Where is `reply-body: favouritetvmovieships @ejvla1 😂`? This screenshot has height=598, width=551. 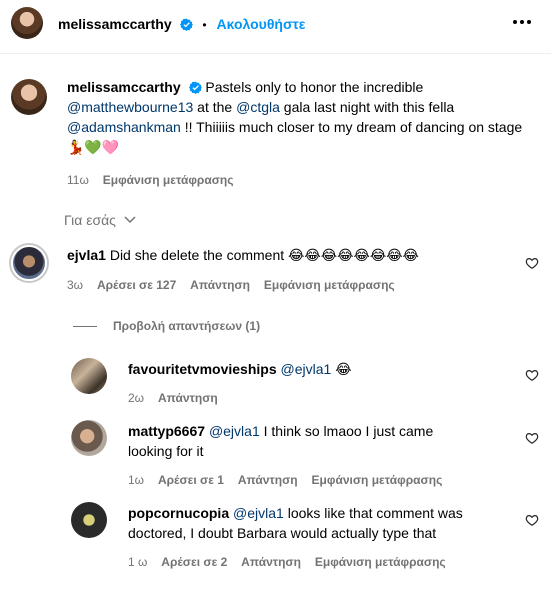
reply-body: favouritetvmovieships @ejvla1 😂 is located at coordinates (240, 369).